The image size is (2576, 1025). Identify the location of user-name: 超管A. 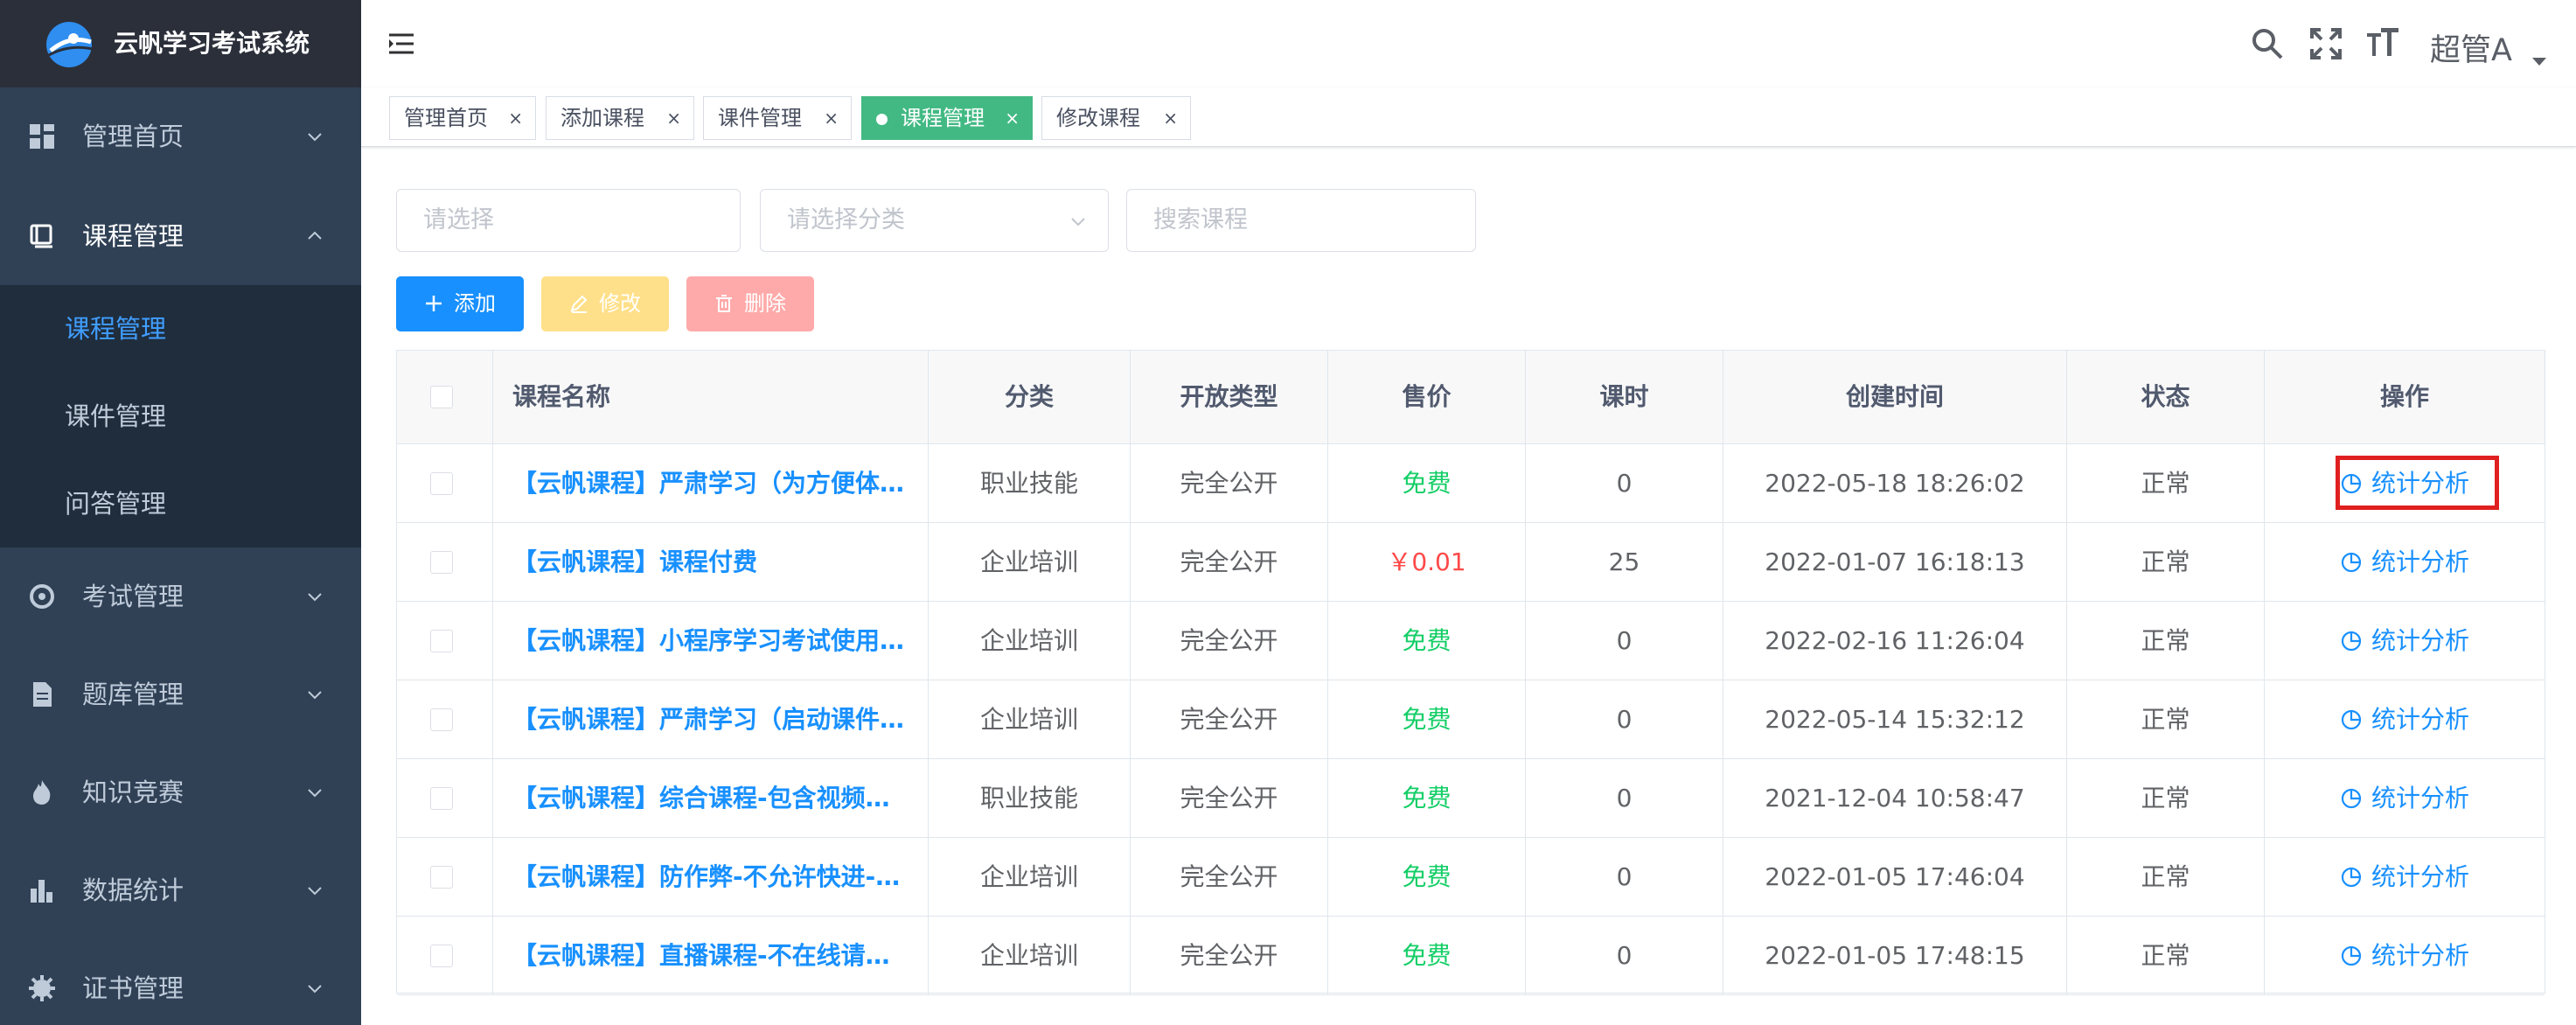
(2471, 50).